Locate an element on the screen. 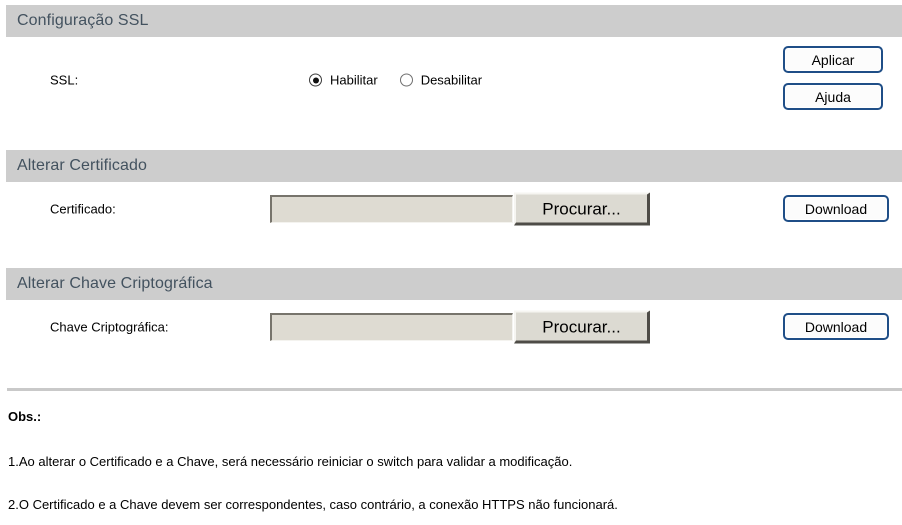 This screenshot has height=525, width=902. section-header-change-key: Alterar Chave Criptográfica is located at coordinates (454, 284).